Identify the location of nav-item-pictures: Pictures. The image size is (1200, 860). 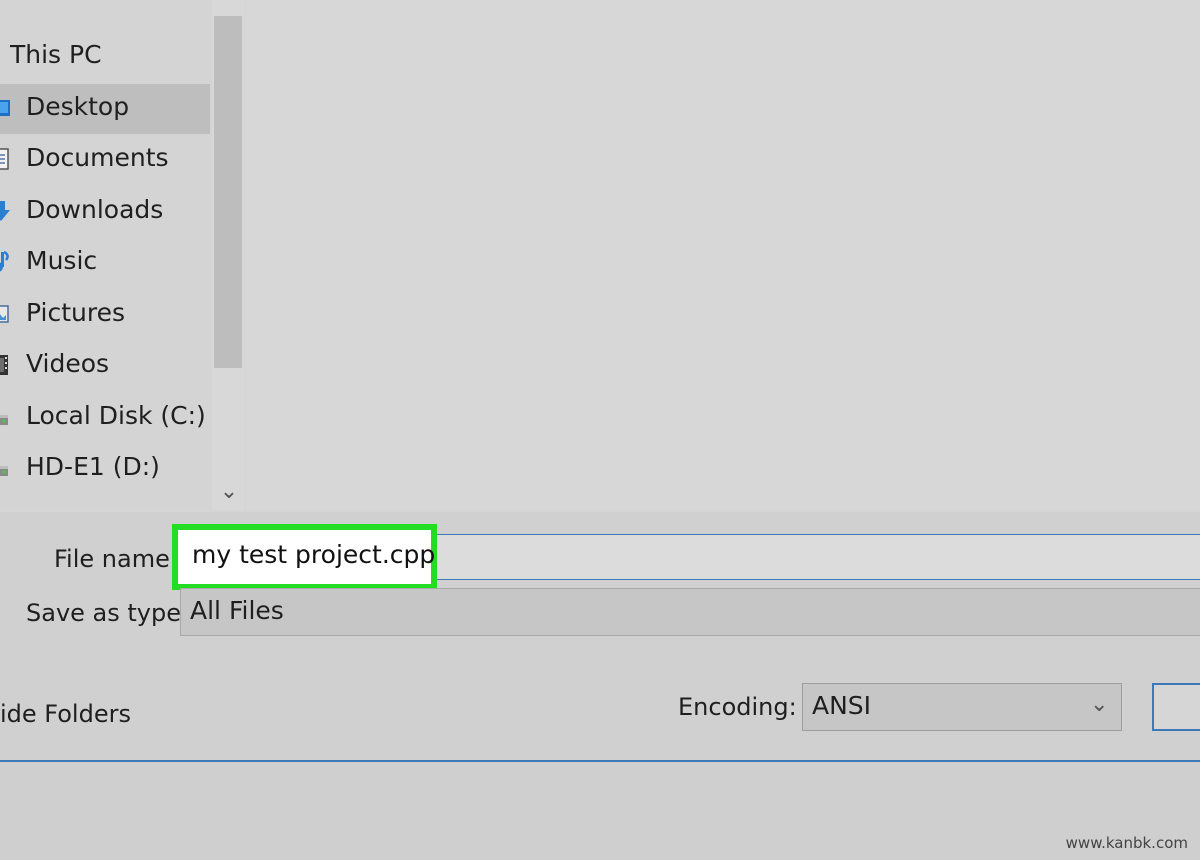
(105, 315).